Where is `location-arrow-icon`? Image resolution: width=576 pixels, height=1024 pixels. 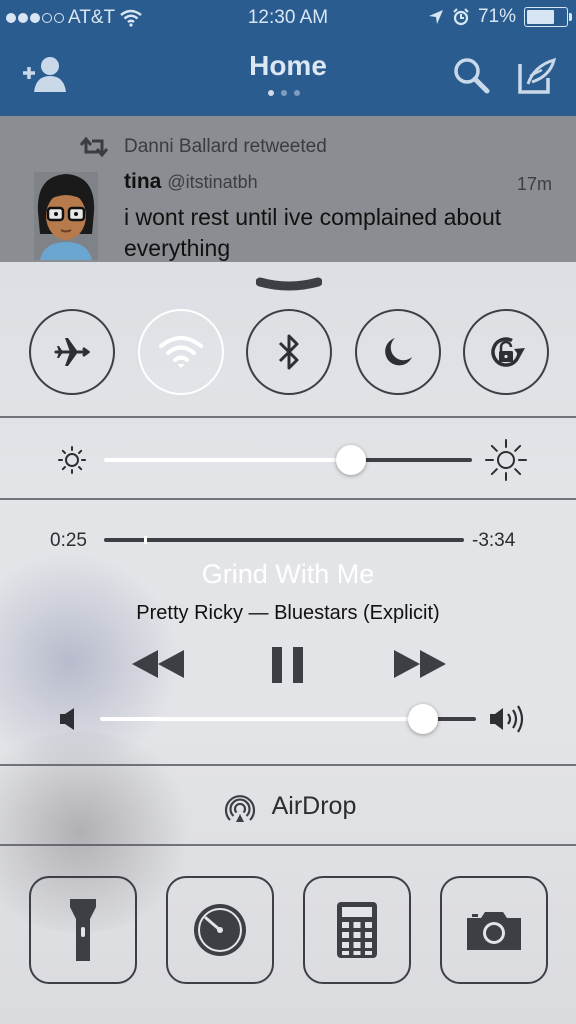 location-arrow-icon is located at coordinates (435, 17).